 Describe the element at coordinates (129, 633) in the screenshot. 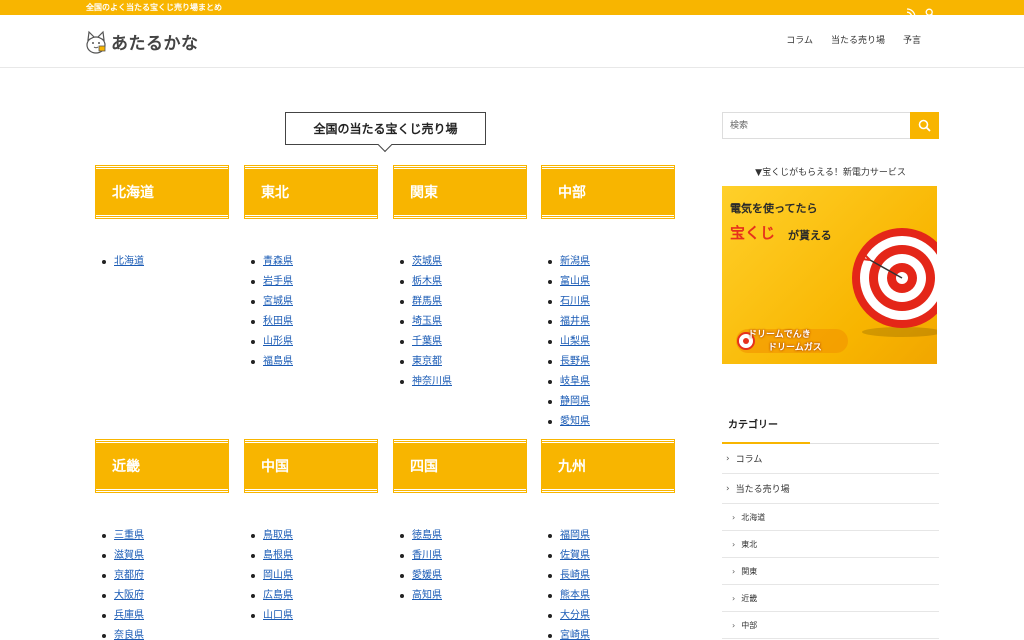

I see `prefecture-link: 奈良県` at that location.